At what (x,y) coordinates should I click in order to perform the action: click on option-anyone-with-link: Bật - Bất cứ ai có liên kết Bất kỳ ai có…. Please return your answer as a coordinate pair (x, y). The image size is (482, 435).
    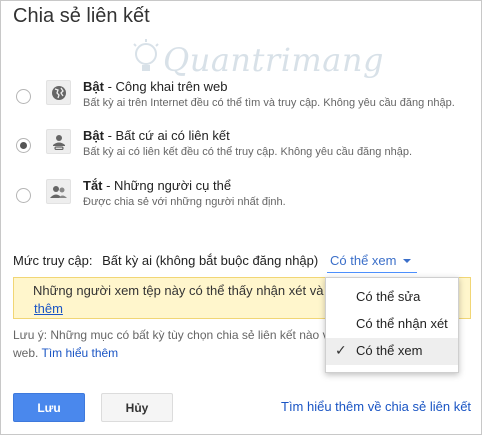
    Looking at the image, I should click on (241, 148).